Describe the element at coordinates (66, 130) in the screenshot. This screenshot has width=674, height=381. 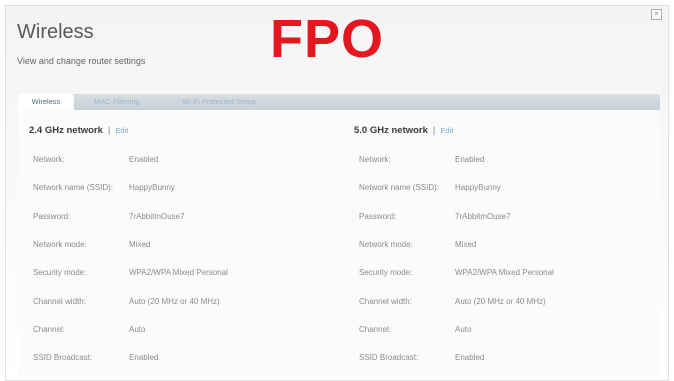
I see `section-24ghz-title: 2.4 GHz network` at that location.